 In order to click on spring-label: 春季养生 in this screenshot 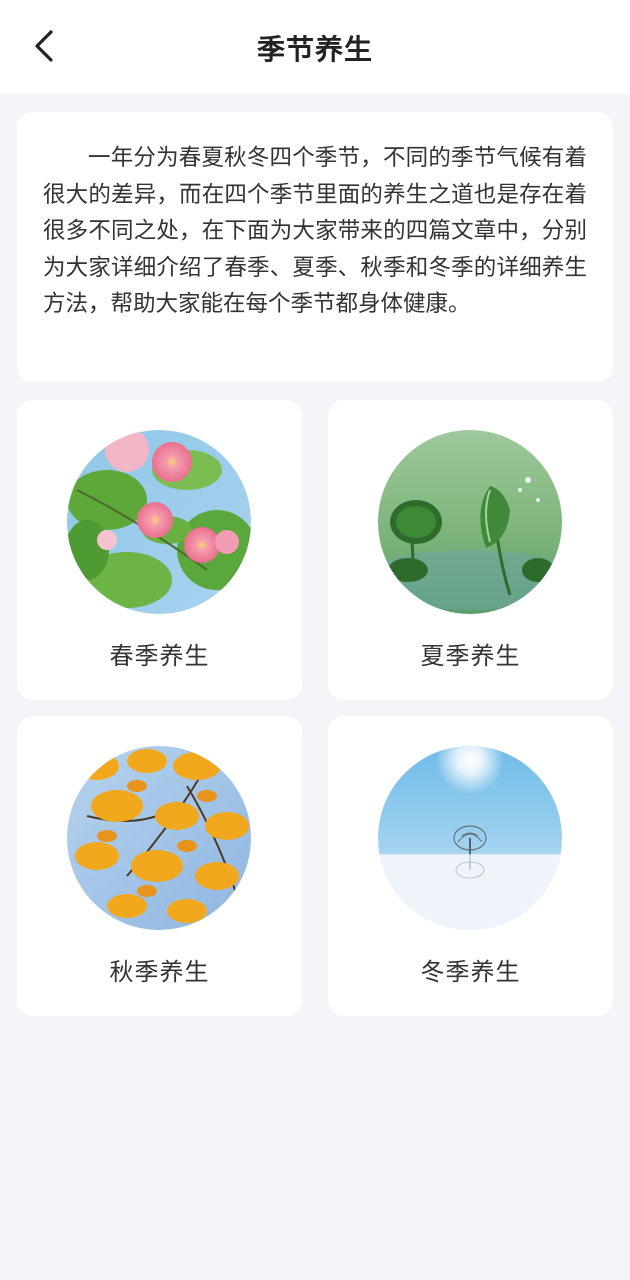, I will do `click(159, 656)`.